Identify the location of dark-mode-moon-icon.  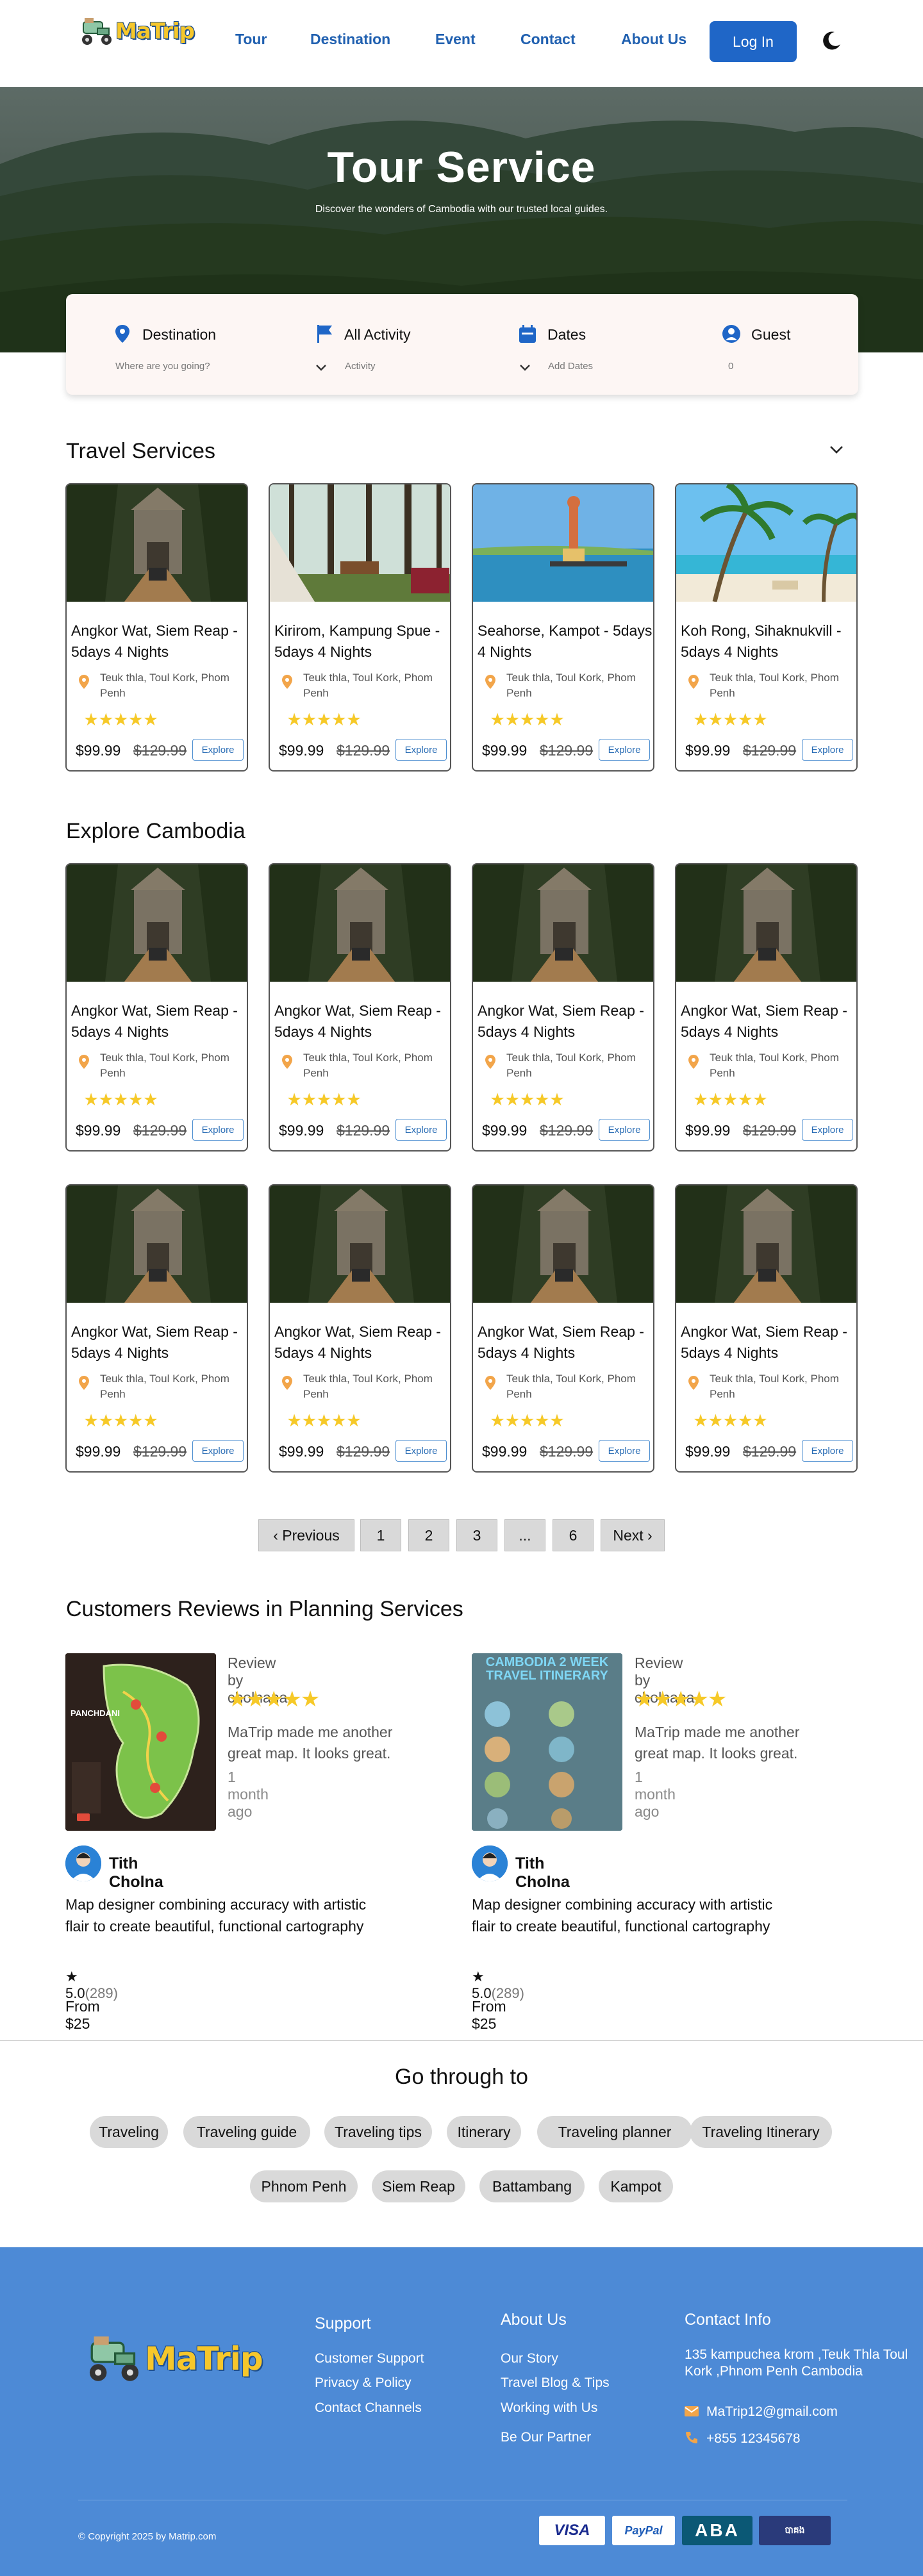
(831, 41).